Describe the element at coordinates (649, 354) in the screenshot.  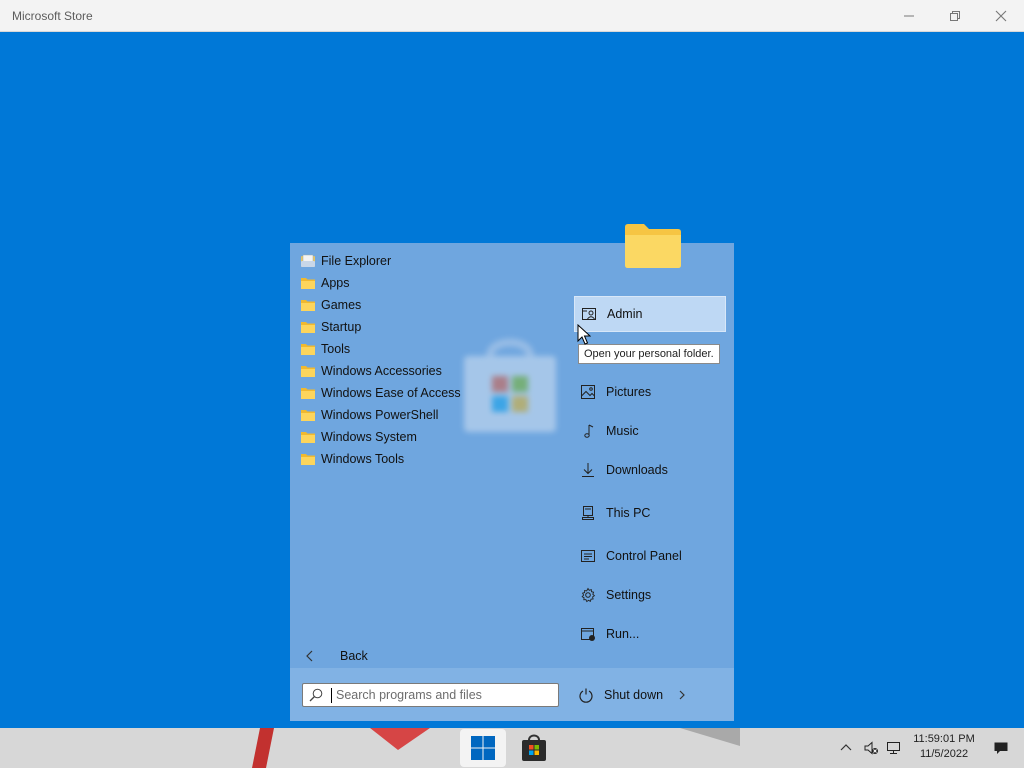
I see `tooltip: Open your personal folder.` at that location.